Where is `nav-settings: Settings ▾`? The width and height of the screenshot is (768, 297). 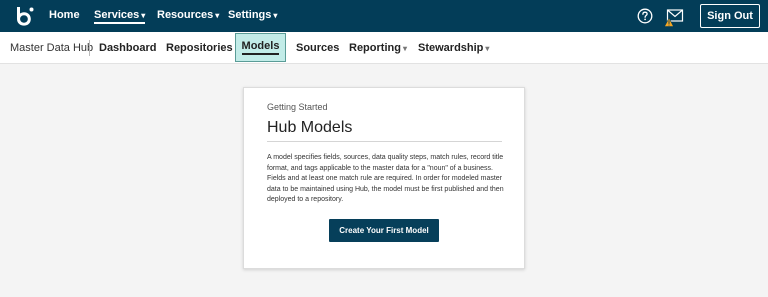
nav-settings: Settings ▾ is located at coordinates (252, 15).